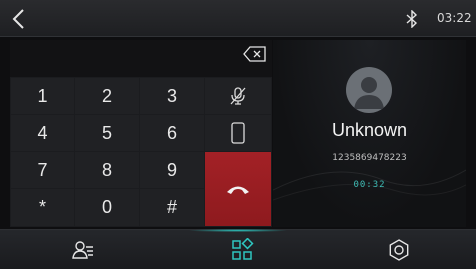 This screenshot has height=269, width=476. I want to click on phone-device-icon, so click(238, 133).